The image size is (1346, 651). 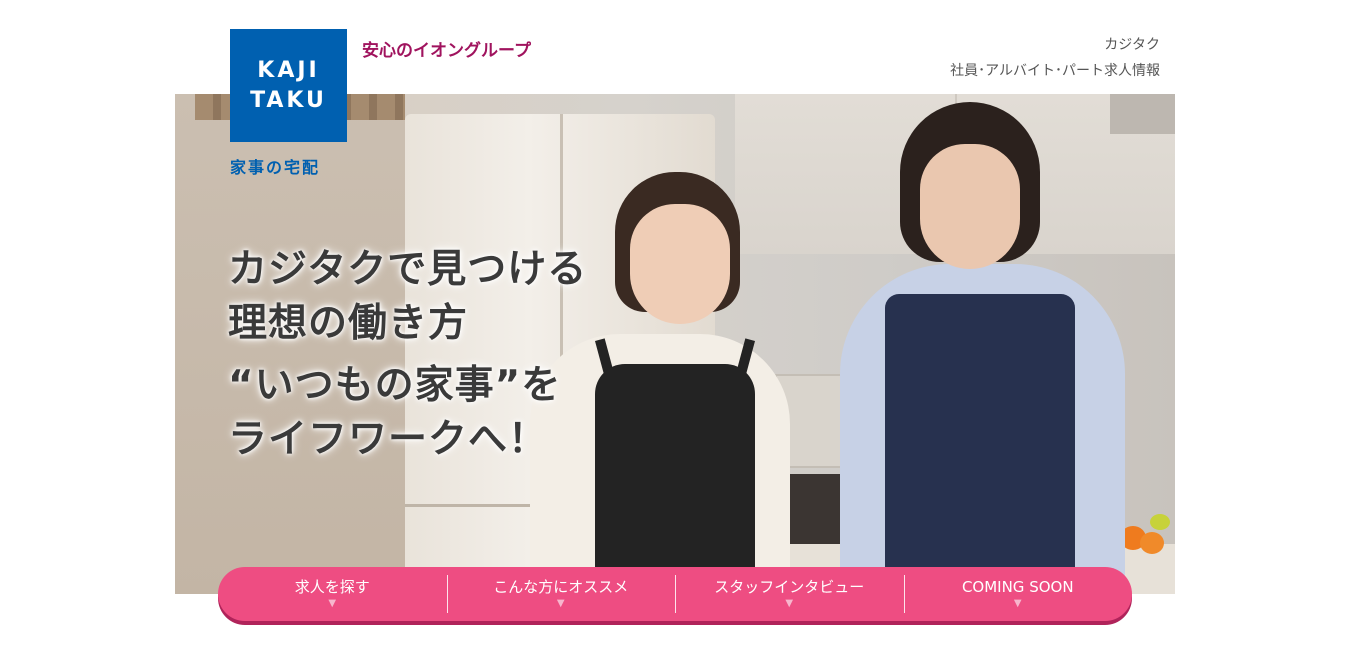 I want to click on aeon-group-tagline: 安心のイオングループ, so click(x=446, y=51).